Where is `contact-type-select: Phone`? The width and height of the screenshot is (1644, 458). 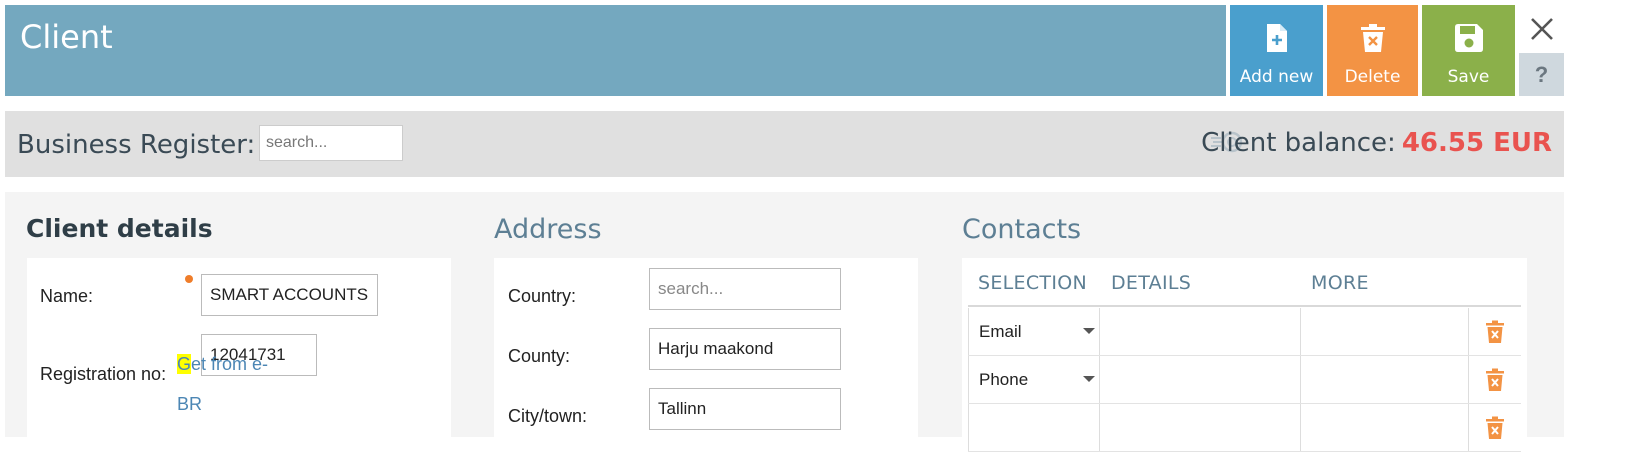 contact-type-select: Phone is located at coordinates (1034, 379).